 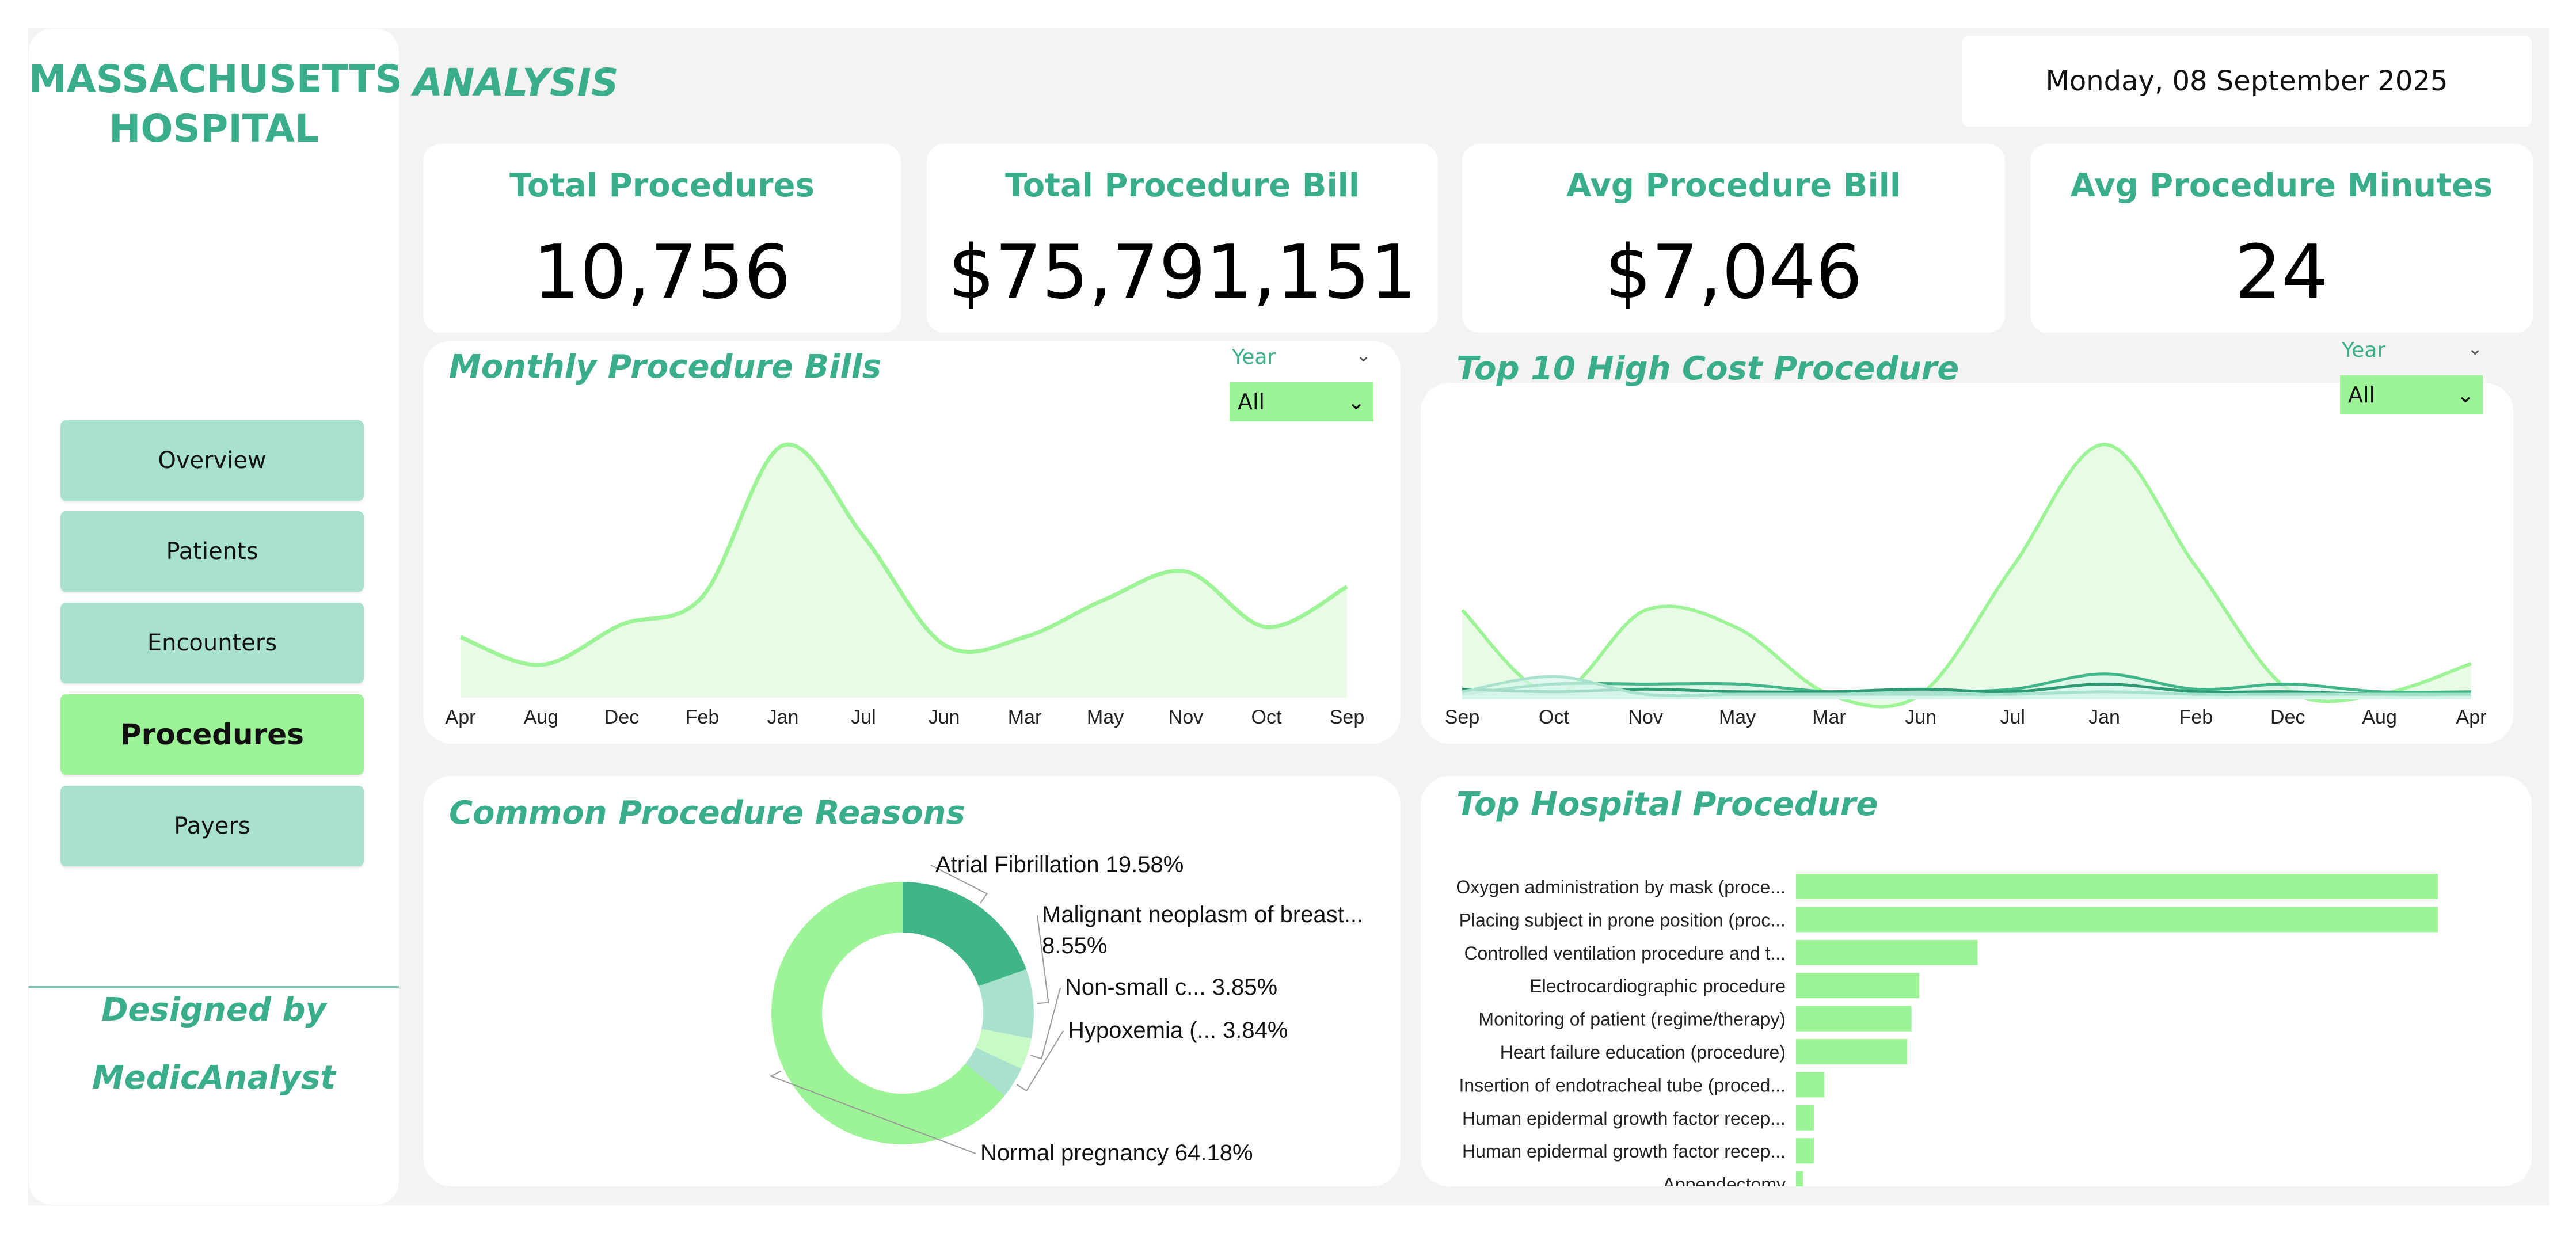 What do you see at coordinates (1171, 987) in the screenshot?
I see `slice-label: Non-small c... 3.85%` at bounding box center [1171, 987].